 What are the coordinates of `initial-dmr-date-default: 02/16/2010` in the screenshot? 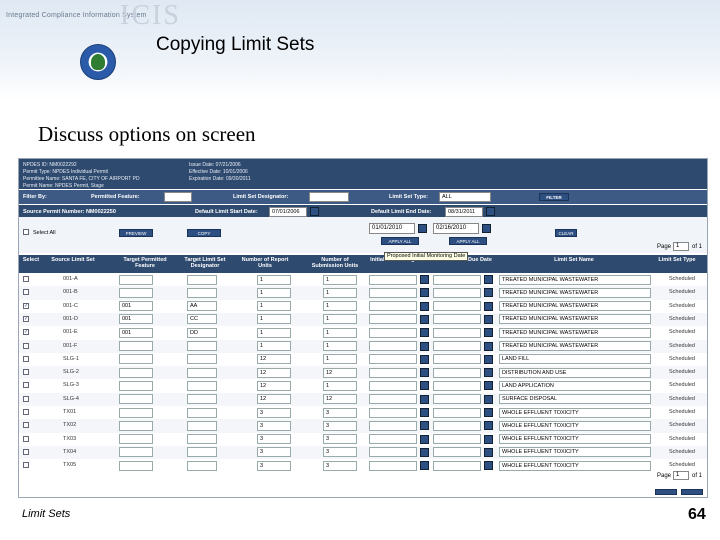 It's located at (456, 228).